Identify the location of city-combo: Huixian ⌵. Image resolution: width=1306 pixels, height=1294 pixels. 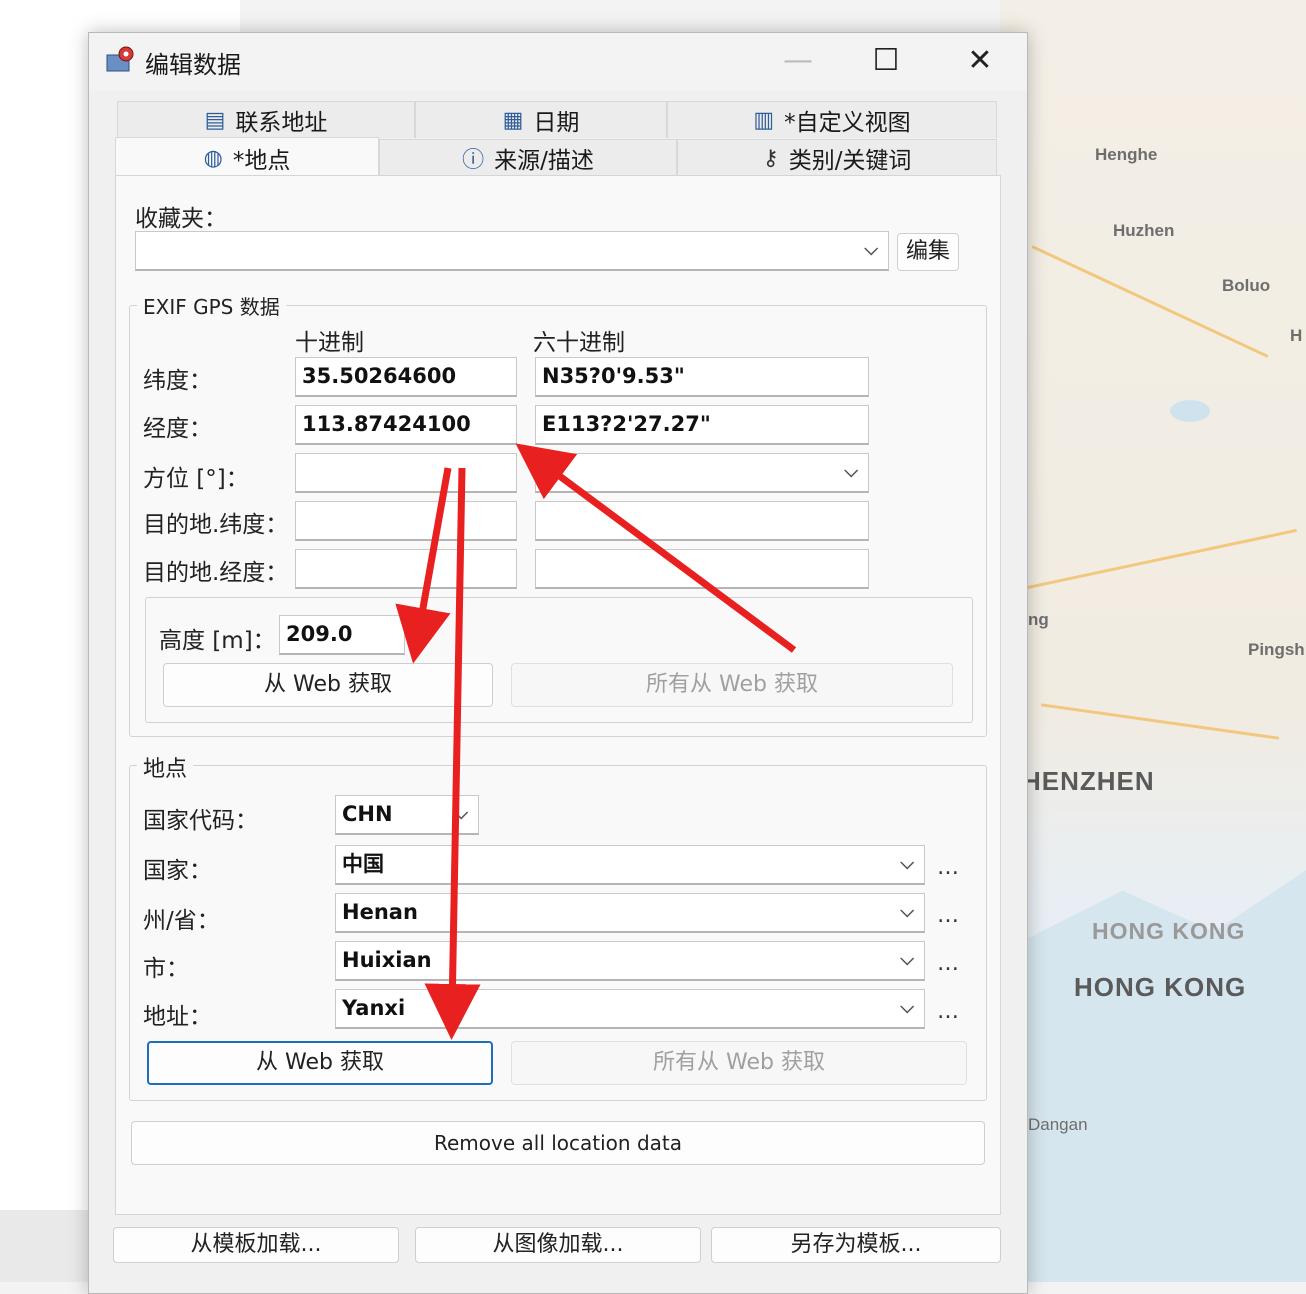
(630, 961).